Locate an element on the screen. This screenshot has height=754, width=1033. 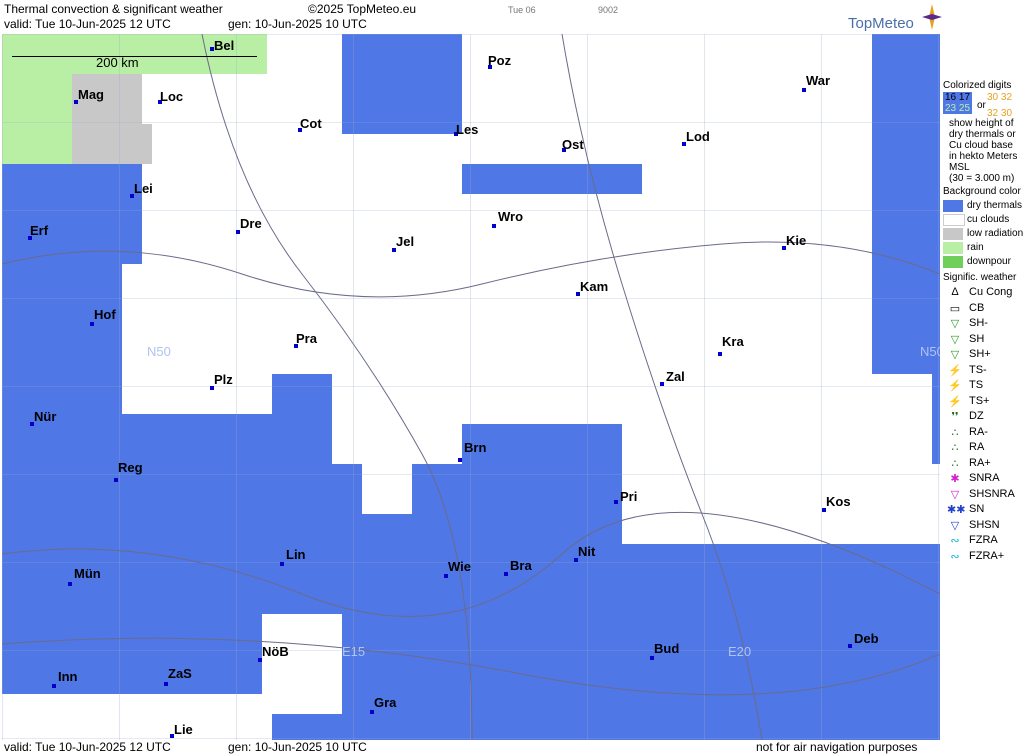
map-code: 9002 is located at coordinates (608, 10).